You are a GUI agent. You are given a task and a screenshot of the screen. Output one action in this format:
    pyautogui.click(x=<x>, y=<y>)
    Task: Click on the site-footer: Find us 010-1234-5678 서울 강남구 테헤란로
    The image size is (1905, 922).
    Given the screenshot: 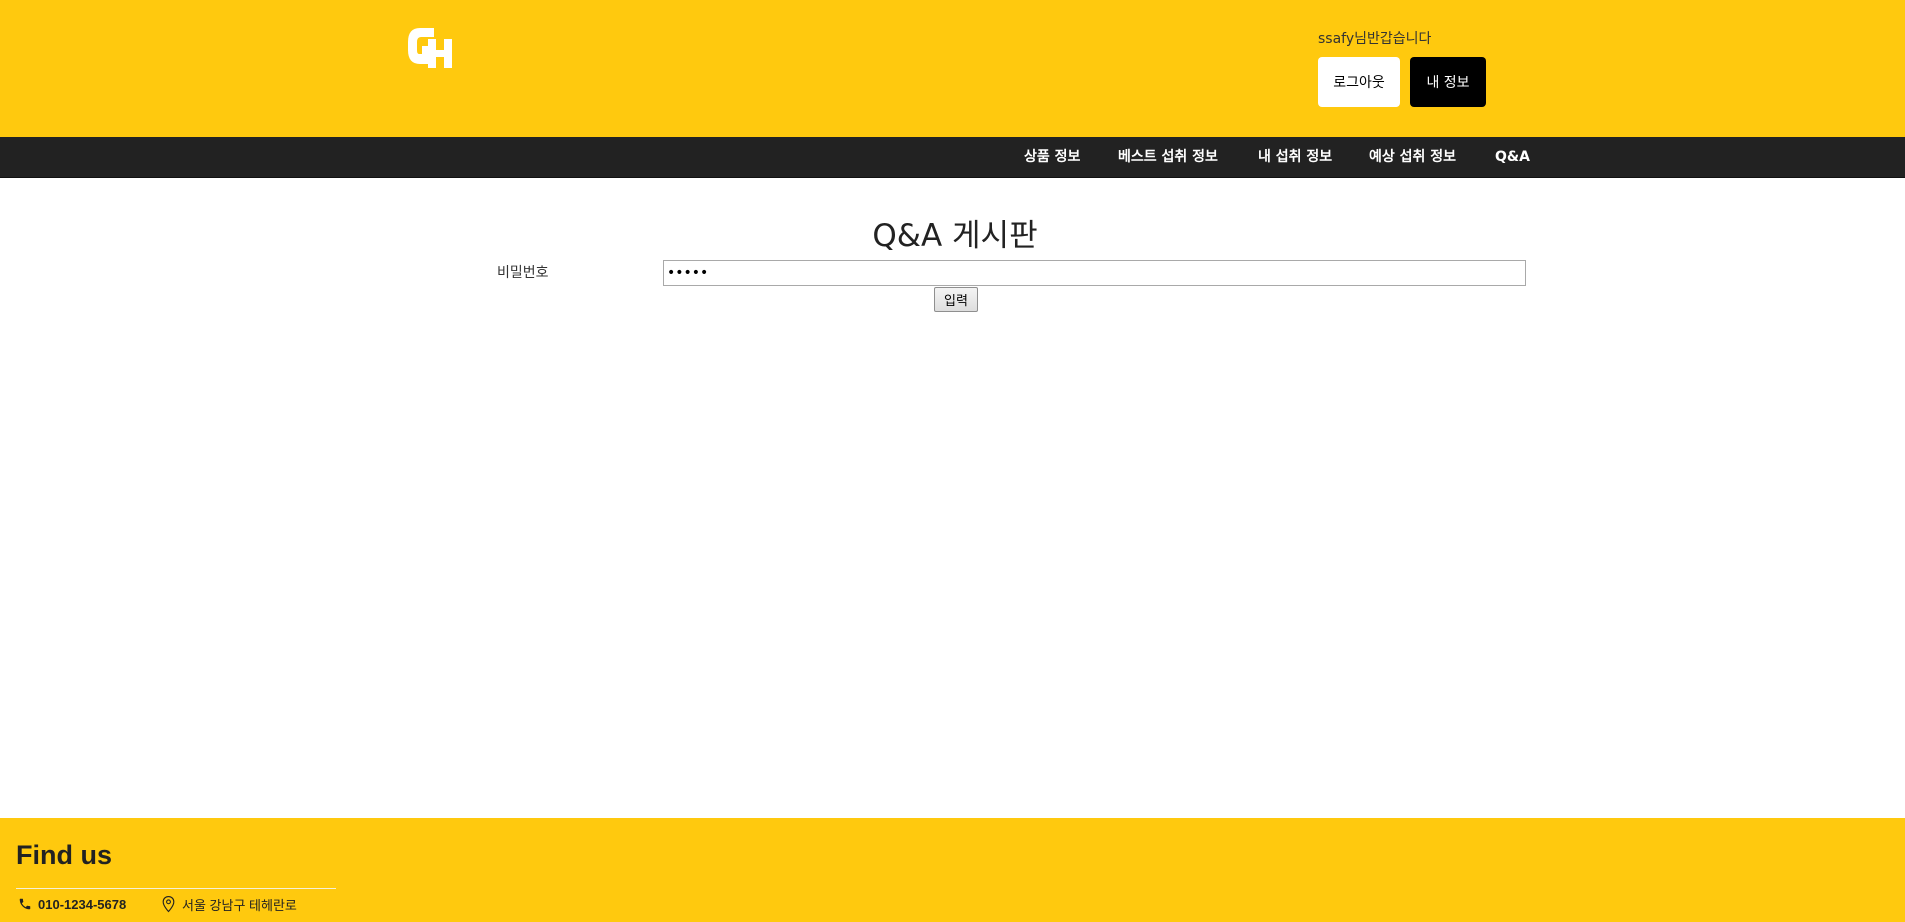 What is the action you would take?
    pyautogui.click(x=952, y=870)
    